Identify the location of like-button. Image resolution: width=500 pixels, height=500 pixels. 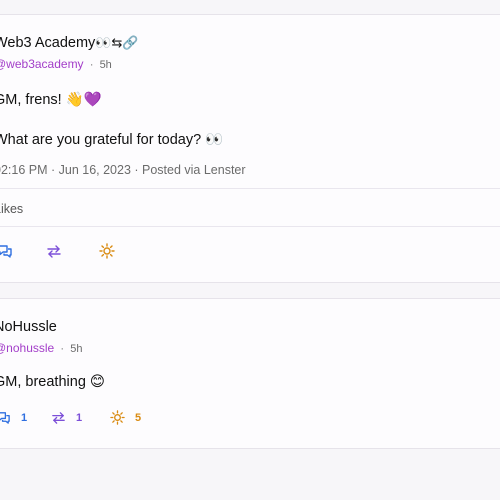
(107, 251).